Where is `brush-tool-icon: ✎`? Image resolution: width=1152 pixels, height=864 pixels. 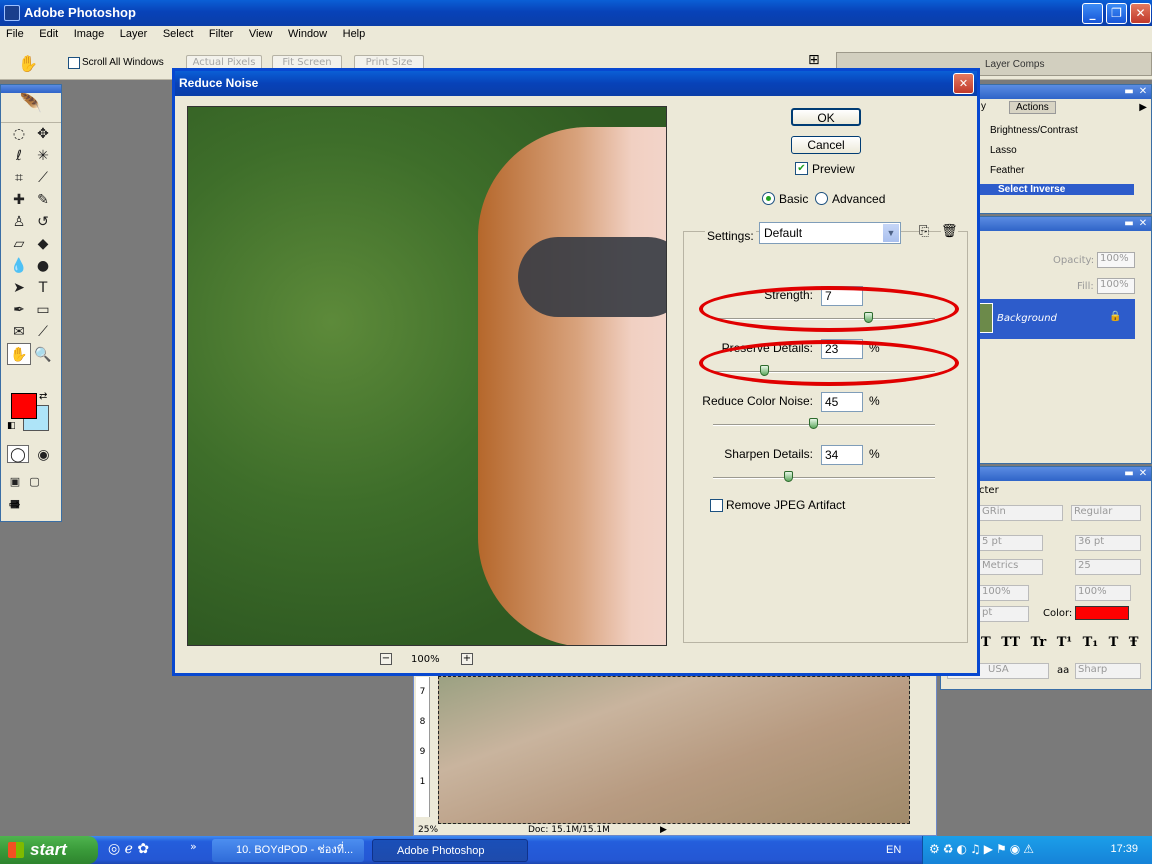 brush-tool-icon: ✎ is located at coordinates (43, 200).